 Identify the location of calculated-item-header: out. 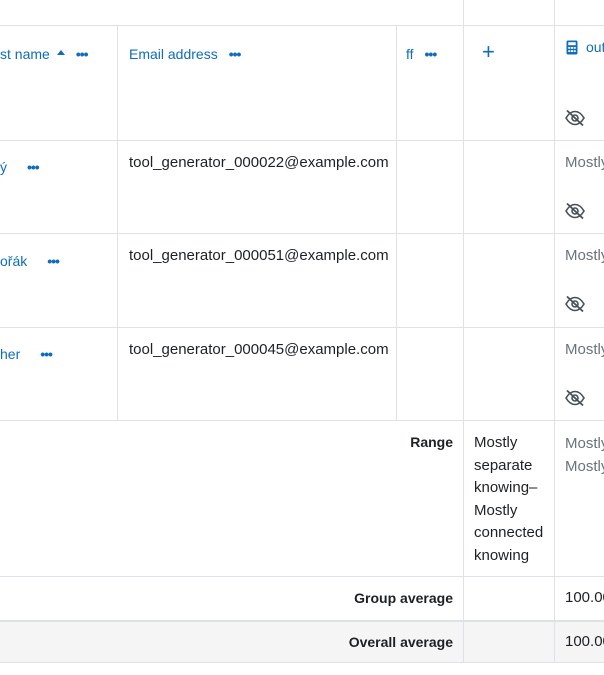
(585, 47).